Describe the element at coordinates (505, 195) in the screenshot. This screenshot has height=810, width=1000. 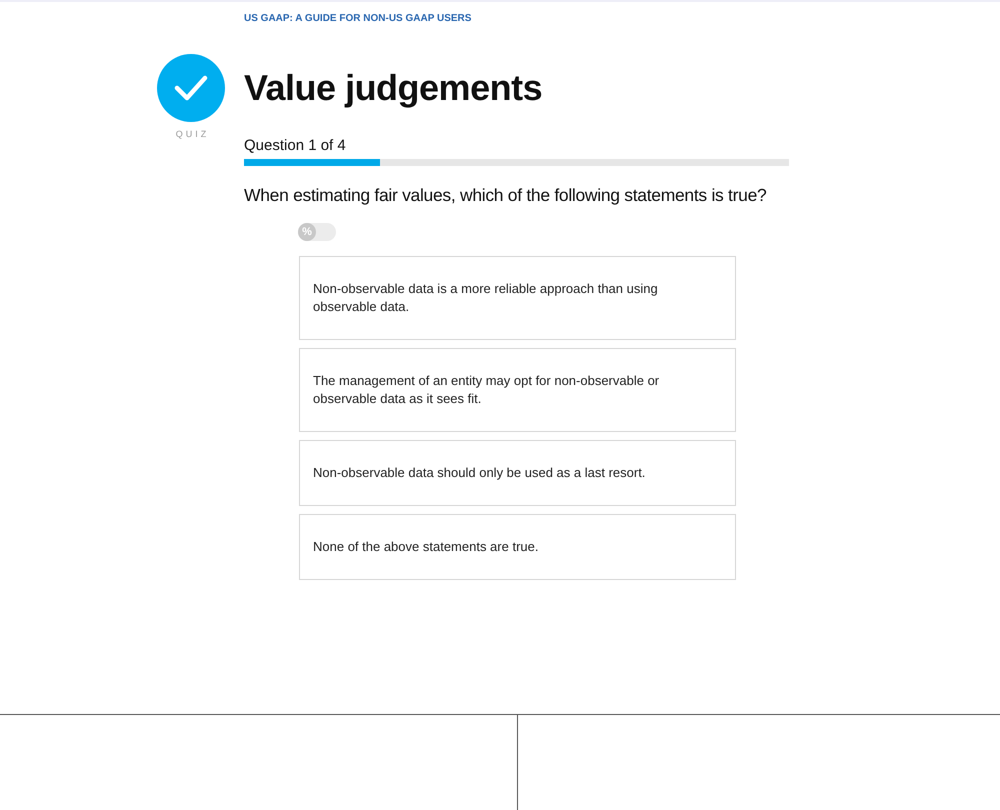
I see `question-text: When estimating fair values, which of the following statements is true?` at that location.